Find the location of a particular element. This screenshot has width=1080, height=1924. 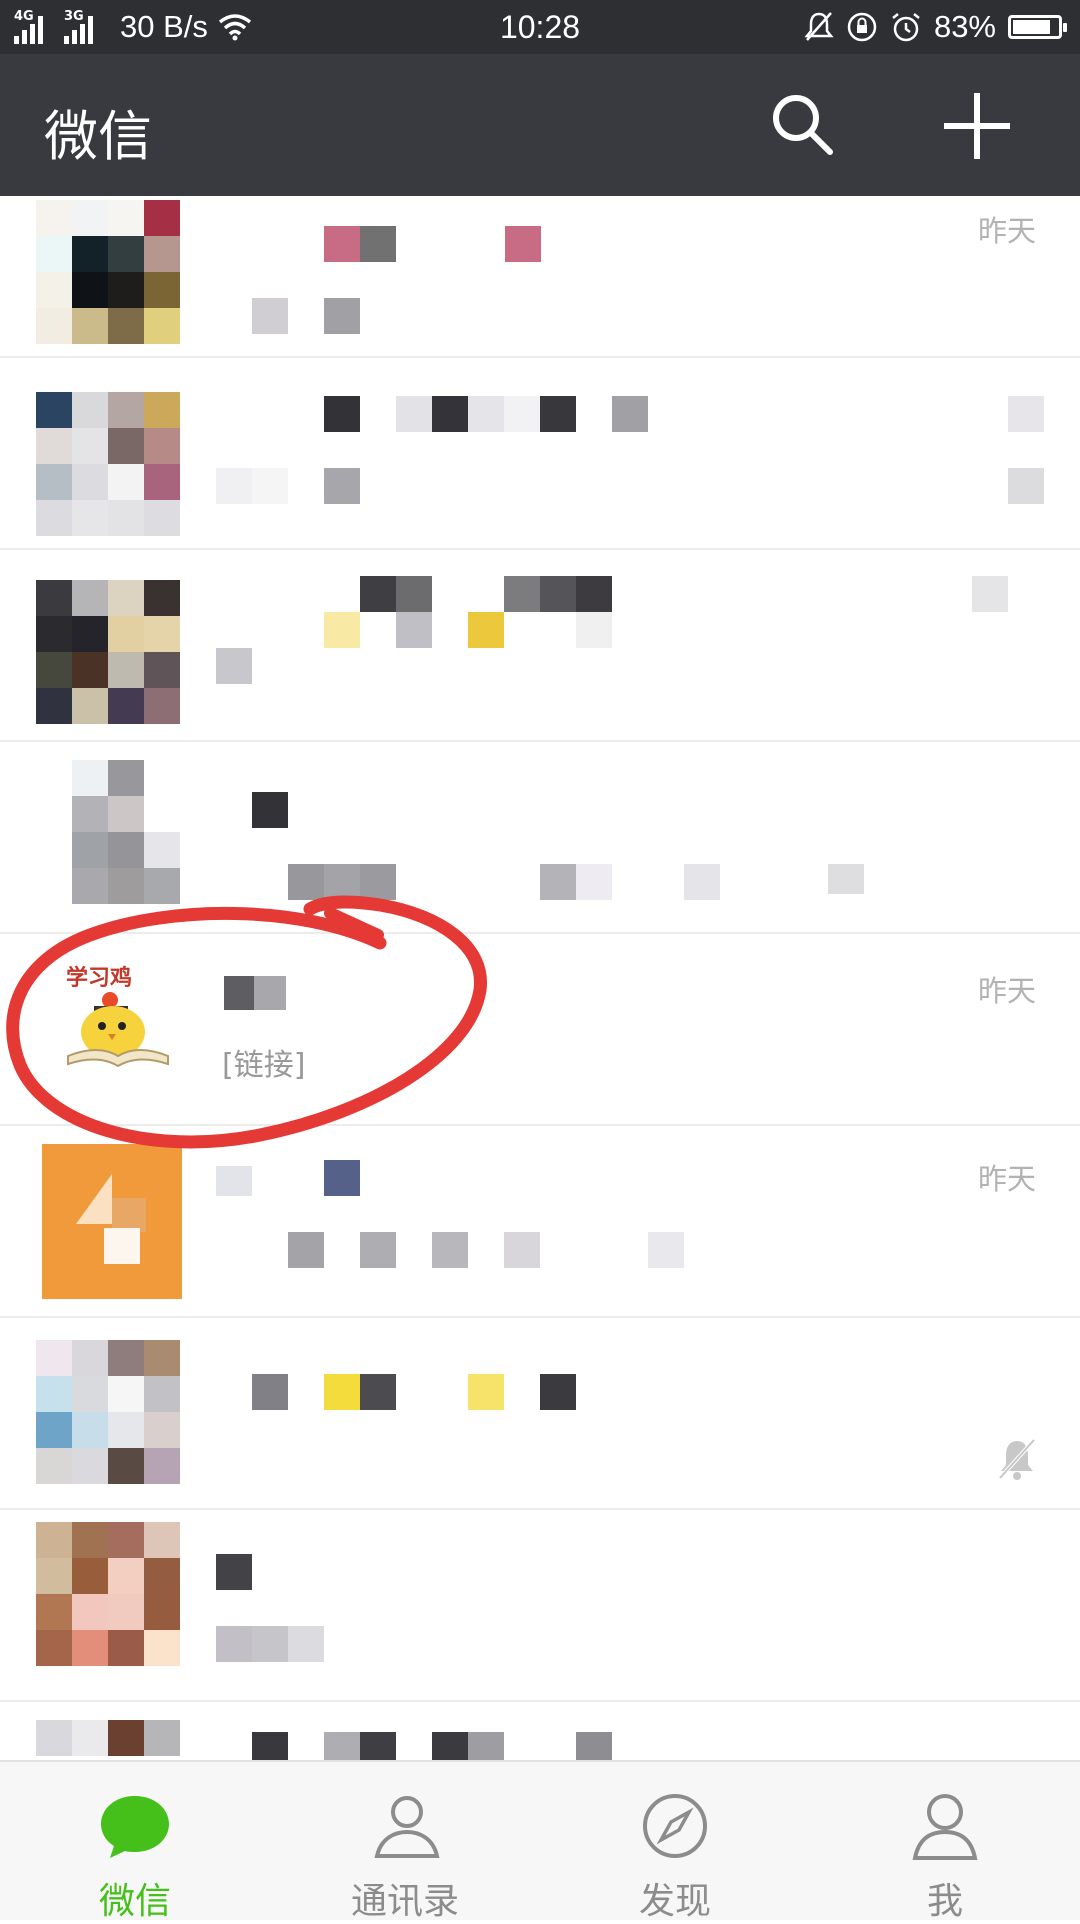

app-bar: 微信 is located at coordinates (540, 125).